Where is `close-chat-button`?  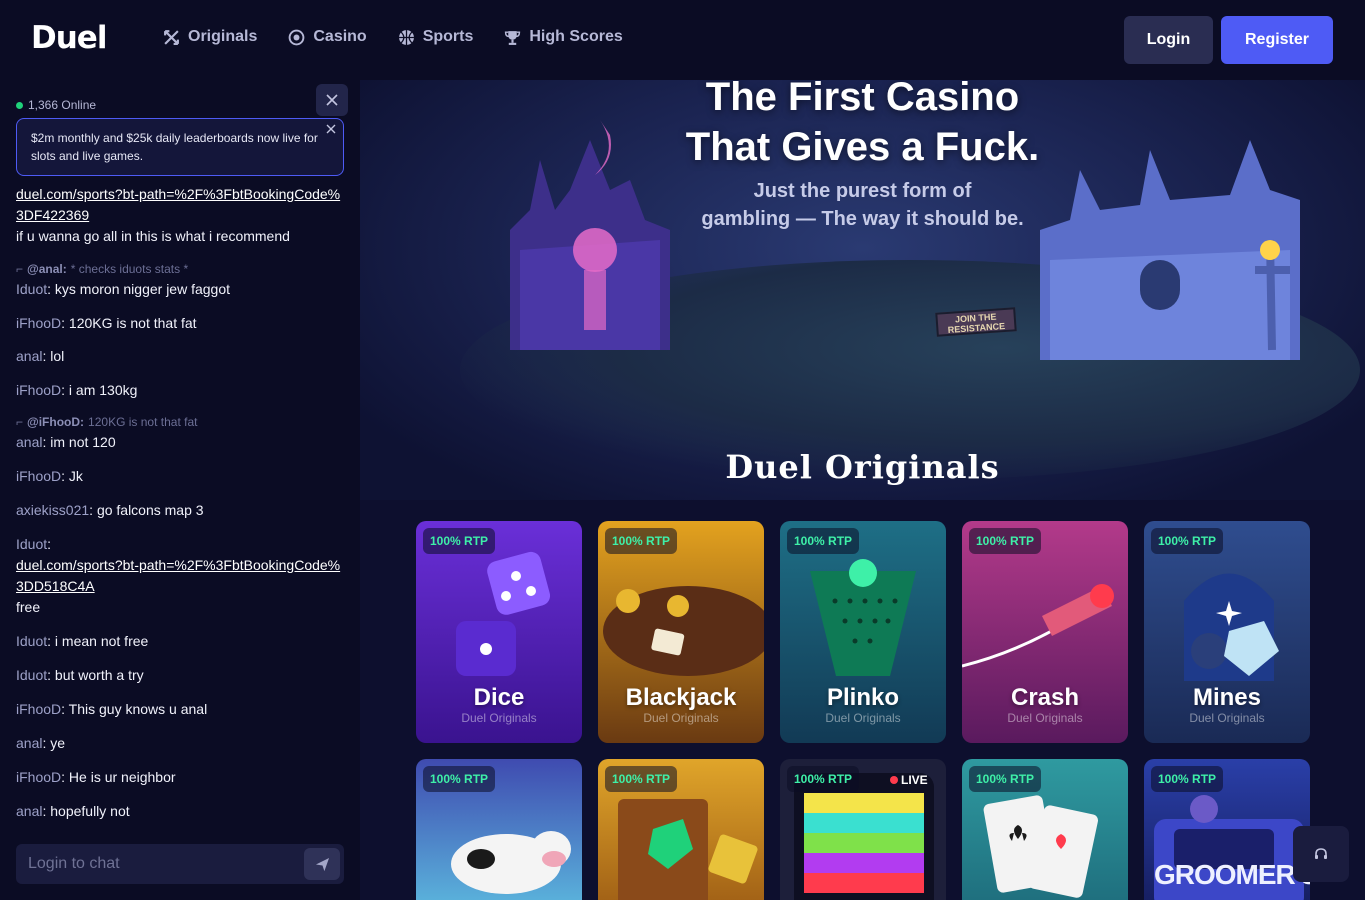 close-chat-button is located at coordinates (332, 100).